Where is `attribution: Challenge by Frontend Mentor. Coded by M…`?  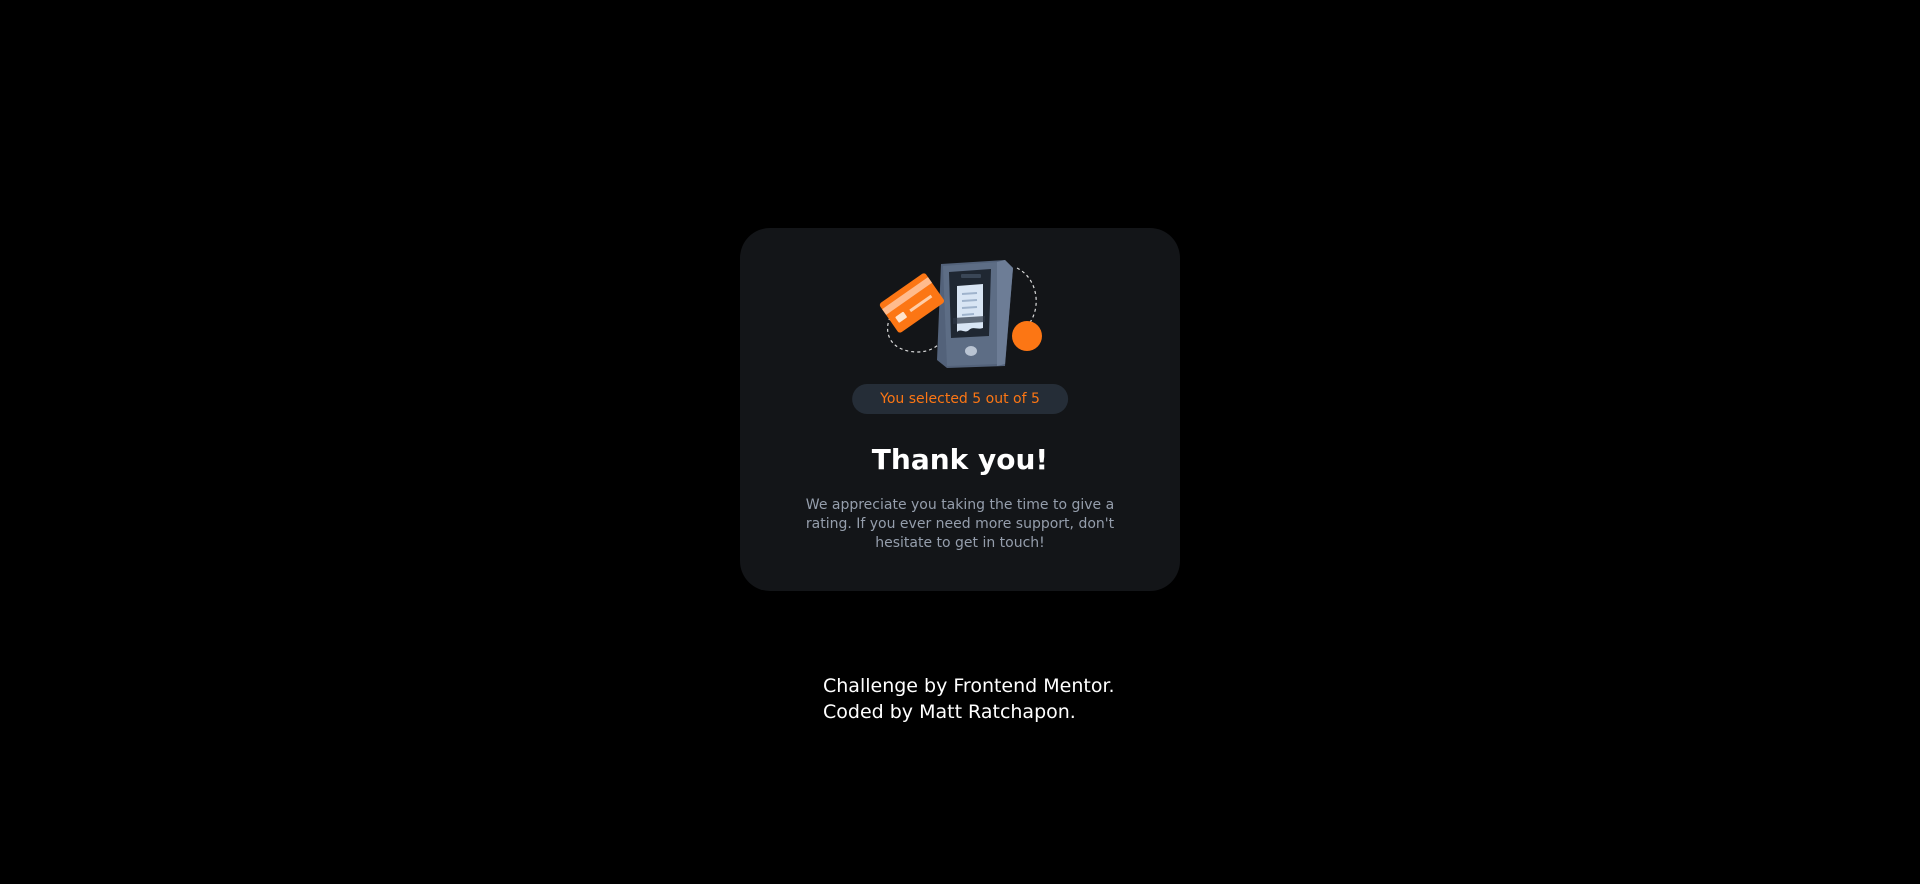
attribution: Challenge by Frontend Mentor. Coded by M… is located at coordinates (969, 699).